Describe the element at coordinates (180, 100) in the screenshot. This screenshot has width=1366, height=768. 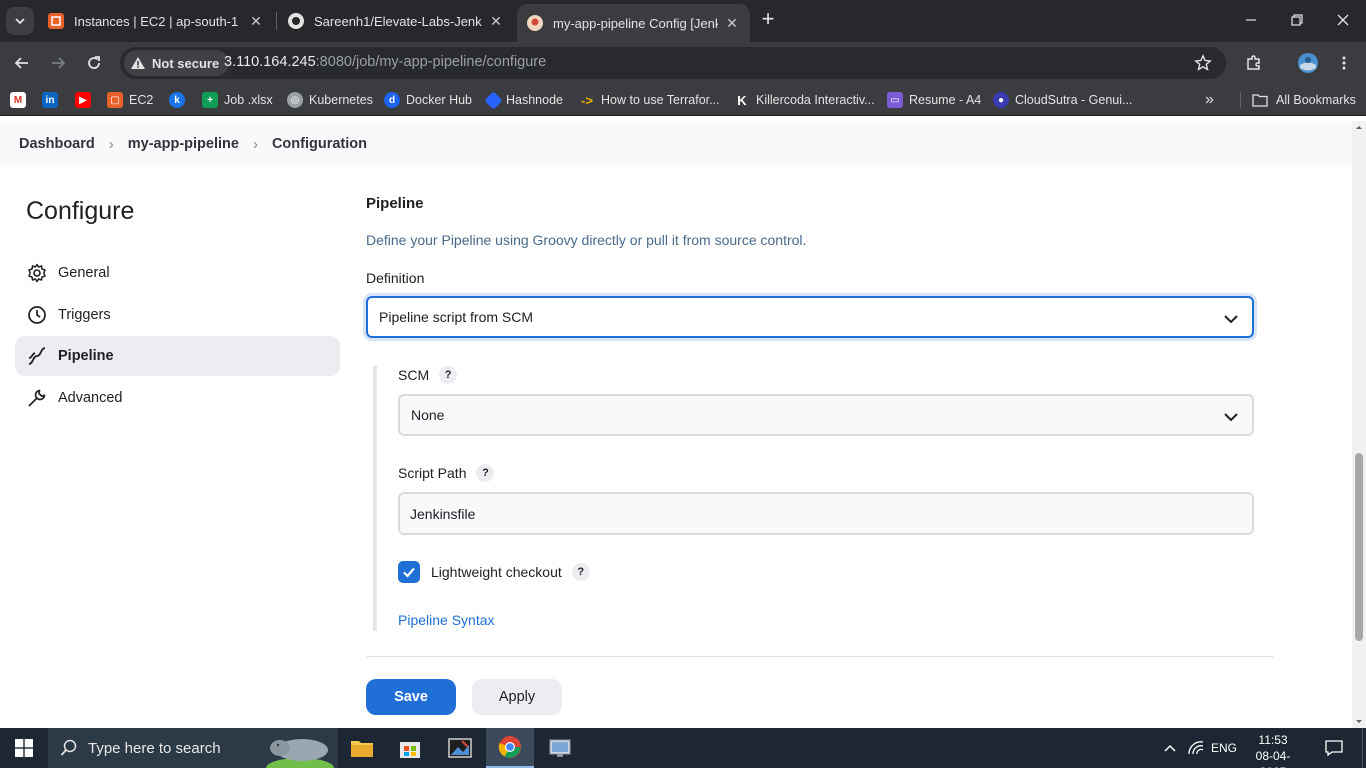
I see `bookmark-k: k` at that location.